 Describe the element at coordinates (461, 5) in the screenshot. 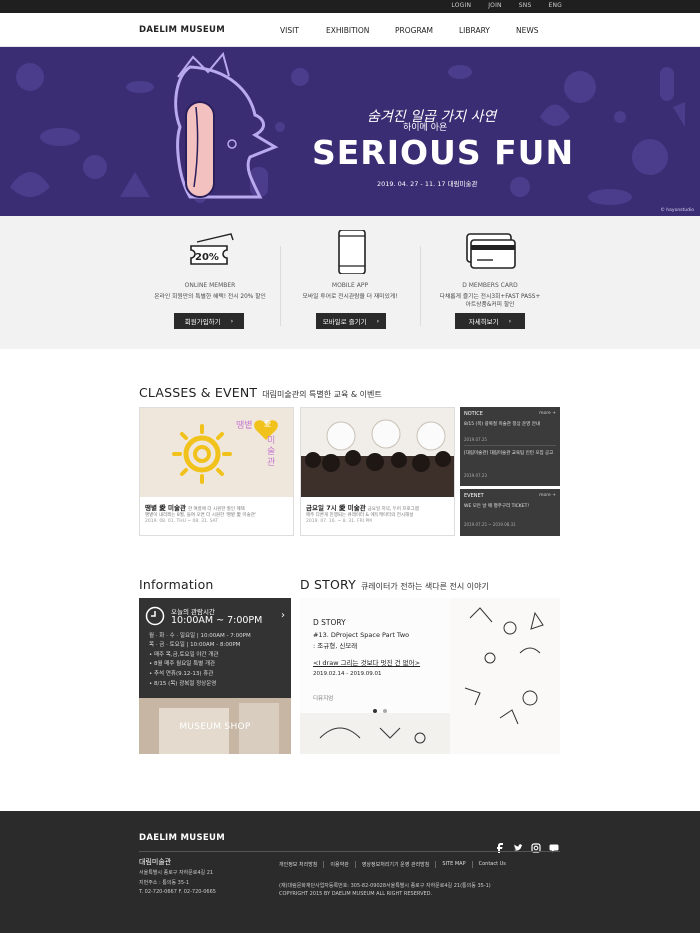

I see `login-link: LOGIN` at that location.